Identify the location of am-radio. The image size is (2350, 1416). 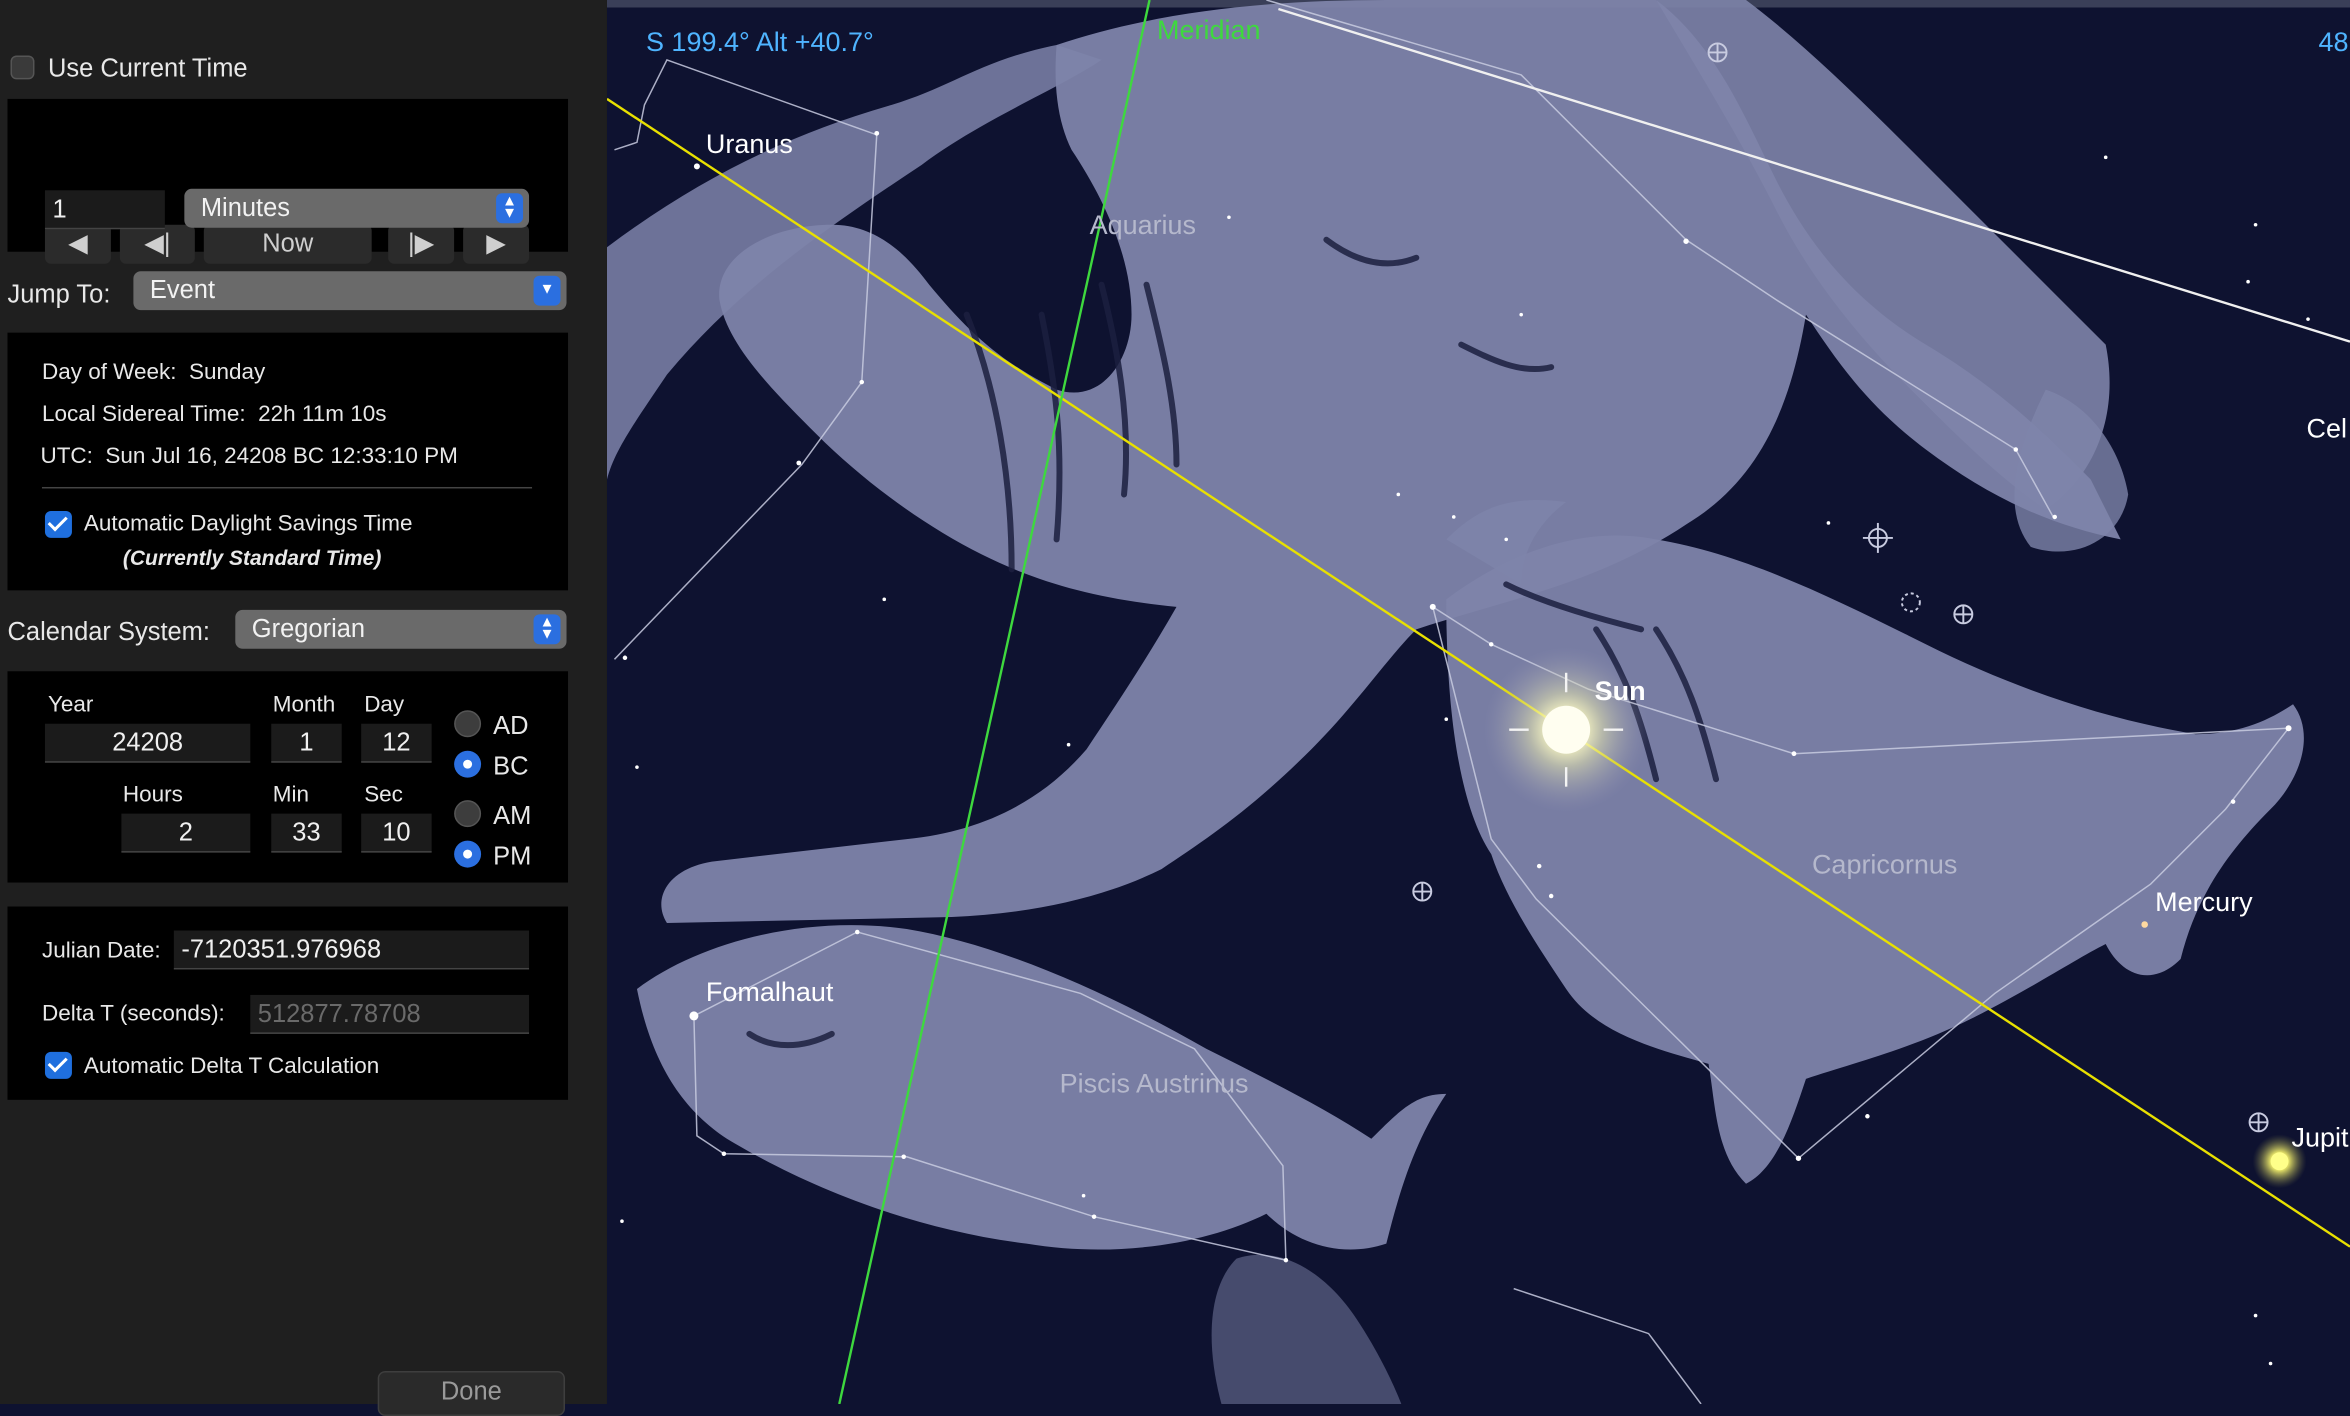
(468, 814).